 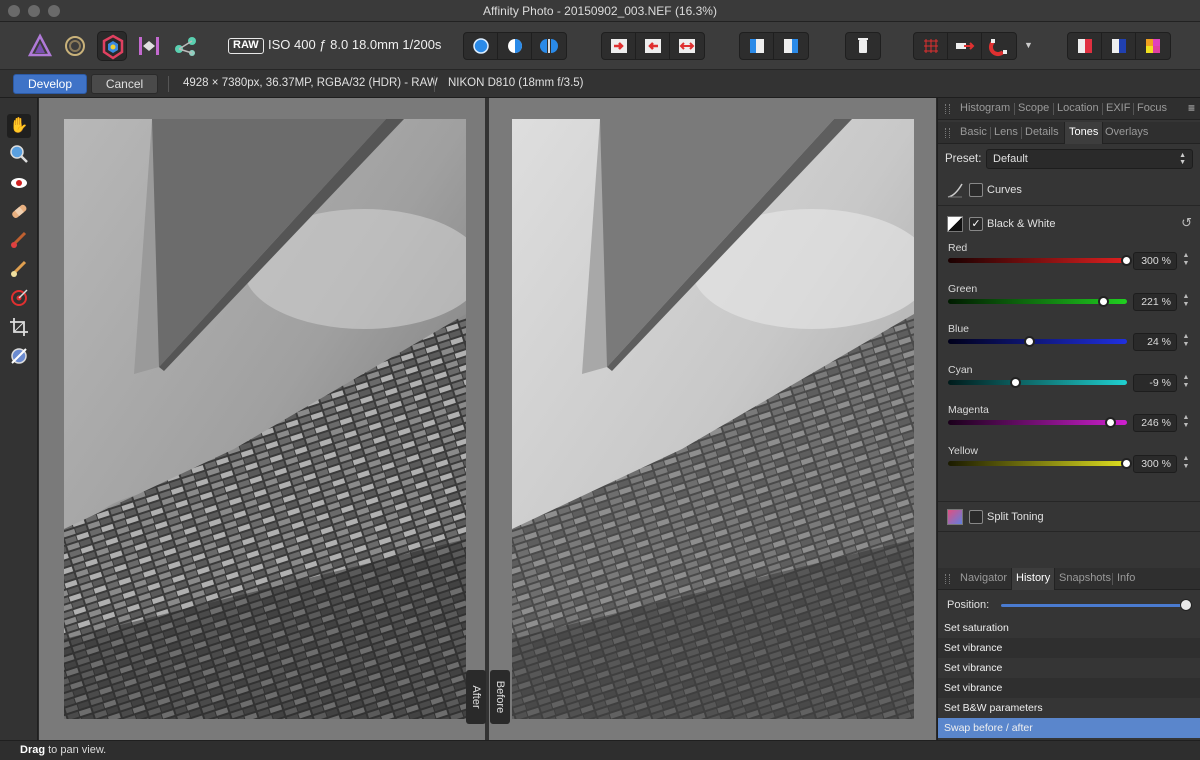 What do you see at coordinates (1126, 578) in the screenshot?
I see `tab-info: Info` at bounding box center [1126, 578].